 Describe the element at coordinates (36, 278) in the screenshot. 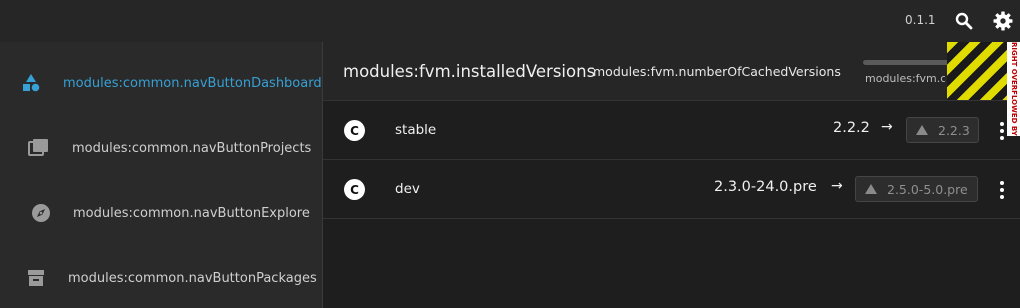

I see `archive-icon` at that location.